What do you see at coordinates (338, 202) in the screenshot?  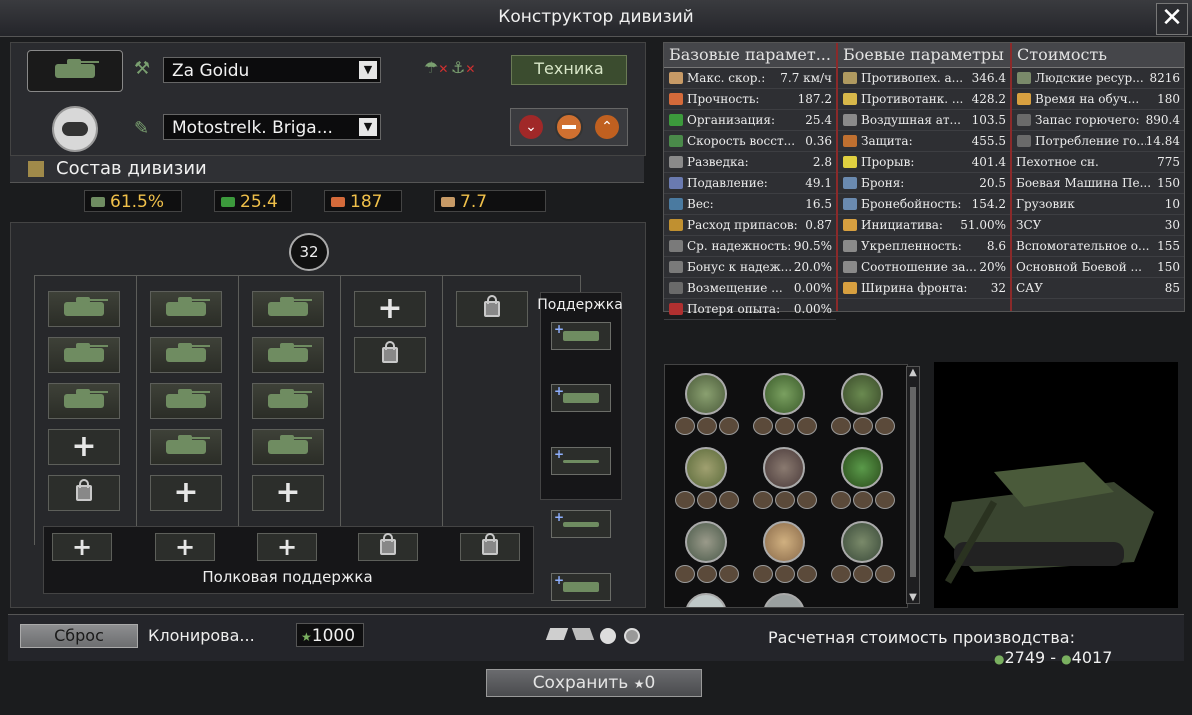 I see `strength-icon` at bounding box center [338, 202].